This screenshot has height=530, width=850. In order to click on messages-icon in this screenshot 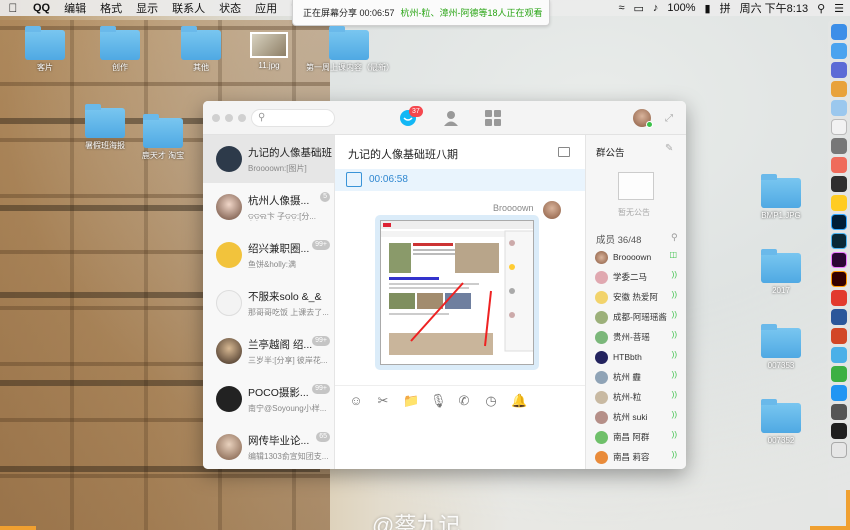, I will do `click(839, 355)`.